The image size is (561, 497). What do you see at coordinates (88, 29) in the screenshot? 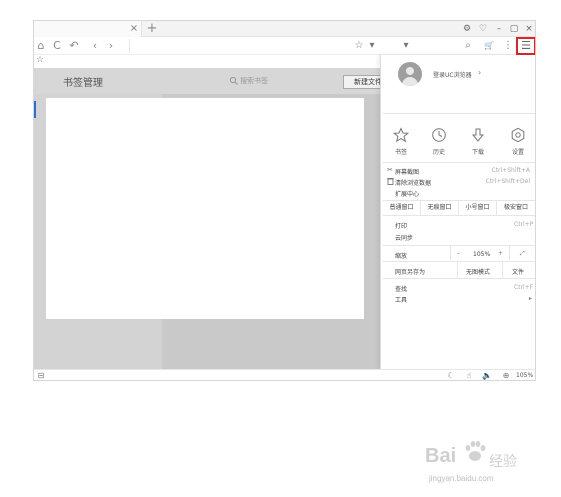
I see `active-tab: ×` at bounding box center [88, 29].